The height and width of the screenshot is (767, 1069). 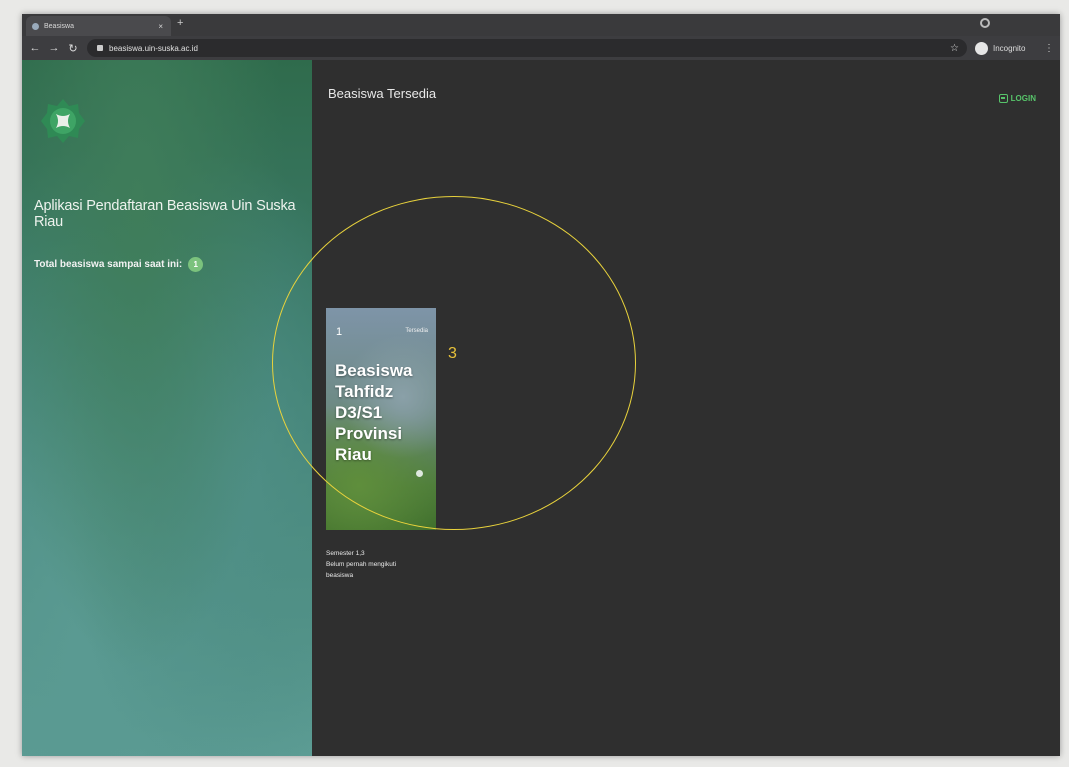 What do you see at coordinates (1009, 48) in the screenshot?
I see `incognito-label: Incognito` at bounding box center [1009, 48].